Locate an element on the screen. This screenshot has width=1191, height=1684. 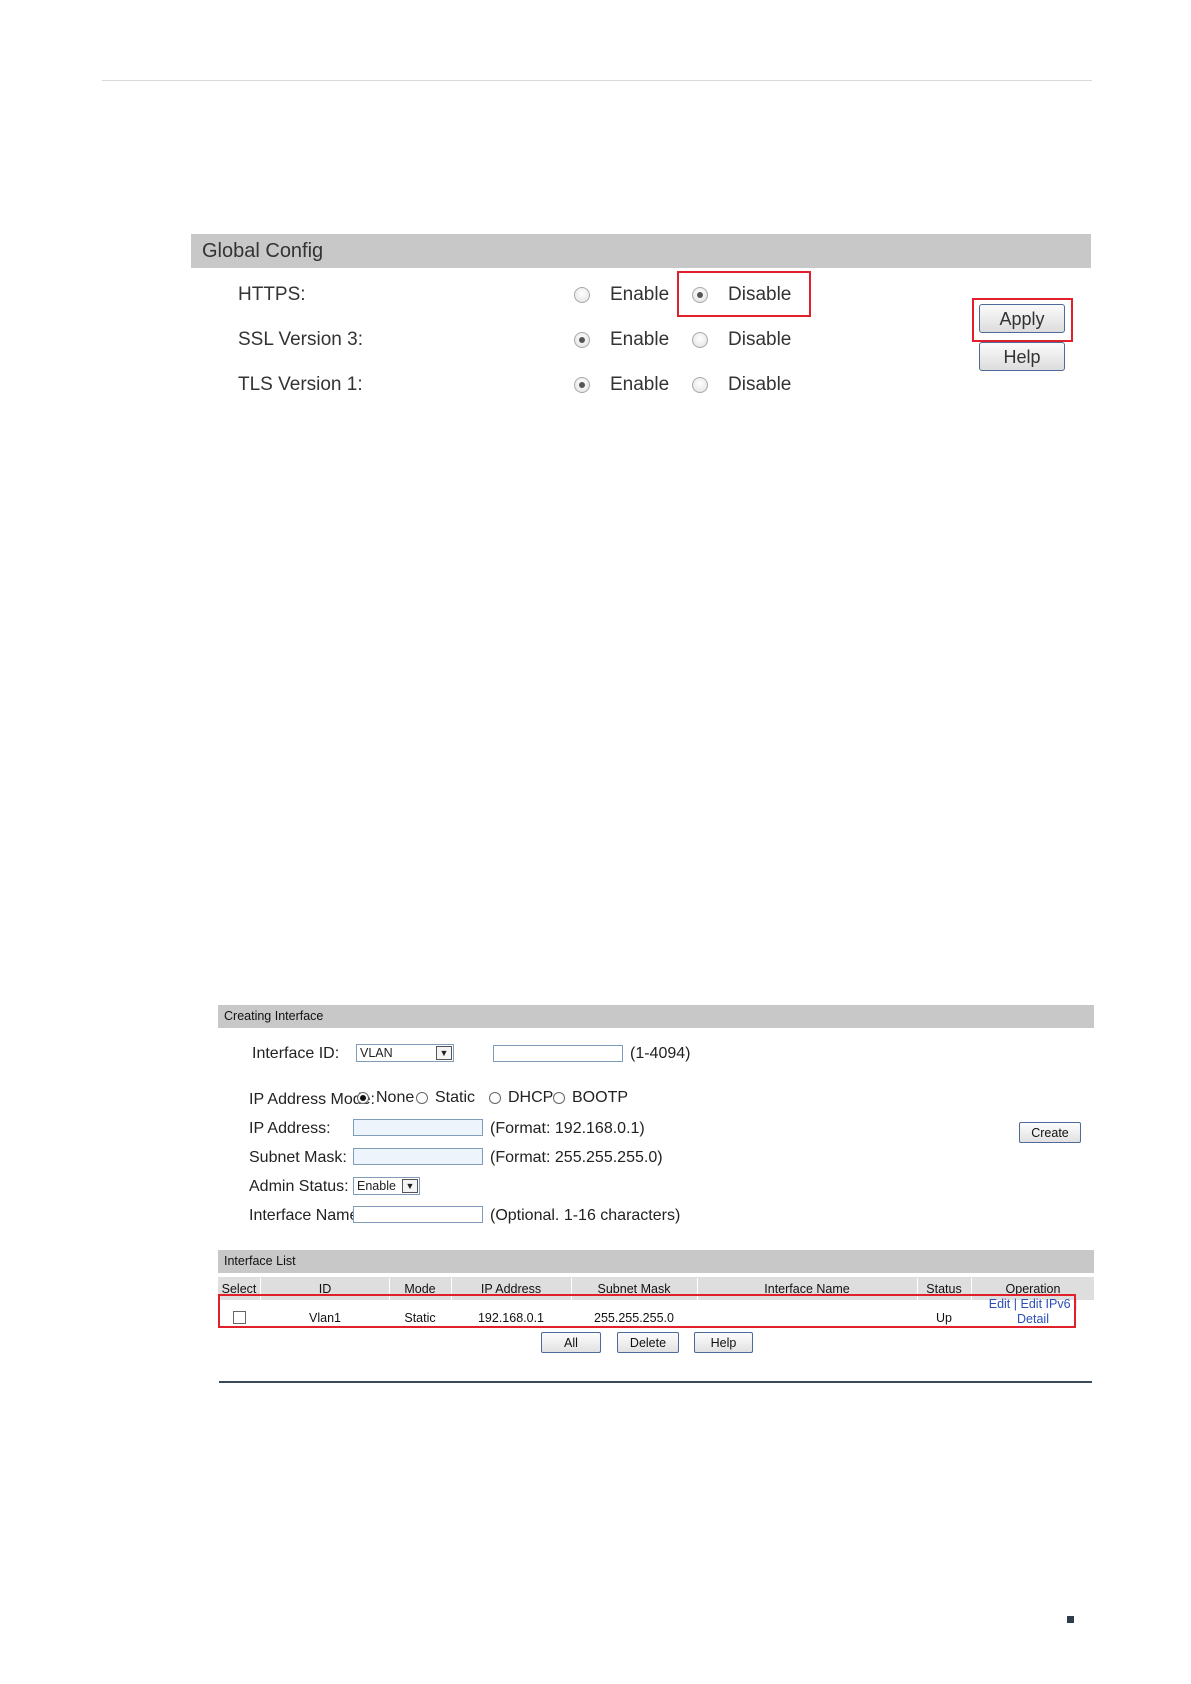
tls-v1-label: TLS Version 1: is located at coordinates (300, 384).